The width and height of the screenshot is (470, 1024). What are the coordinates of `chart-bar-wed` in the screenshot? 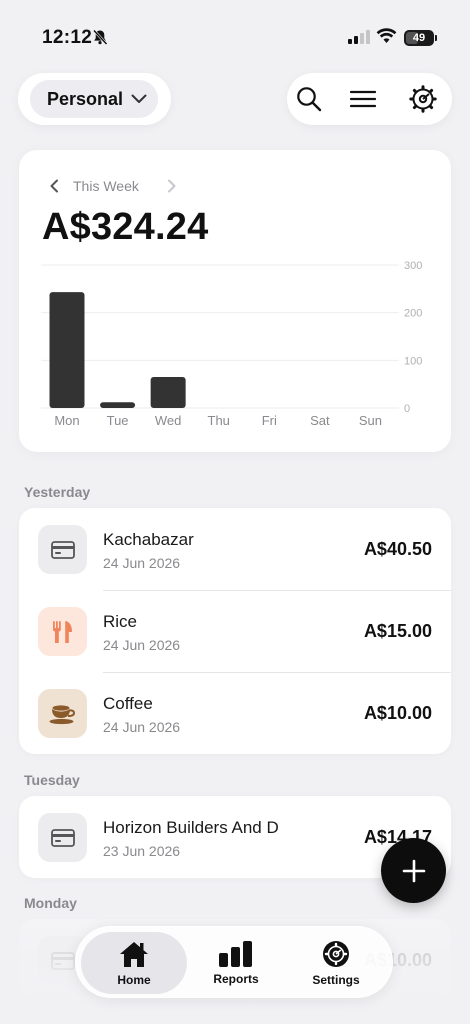 It's located at (168, 392).